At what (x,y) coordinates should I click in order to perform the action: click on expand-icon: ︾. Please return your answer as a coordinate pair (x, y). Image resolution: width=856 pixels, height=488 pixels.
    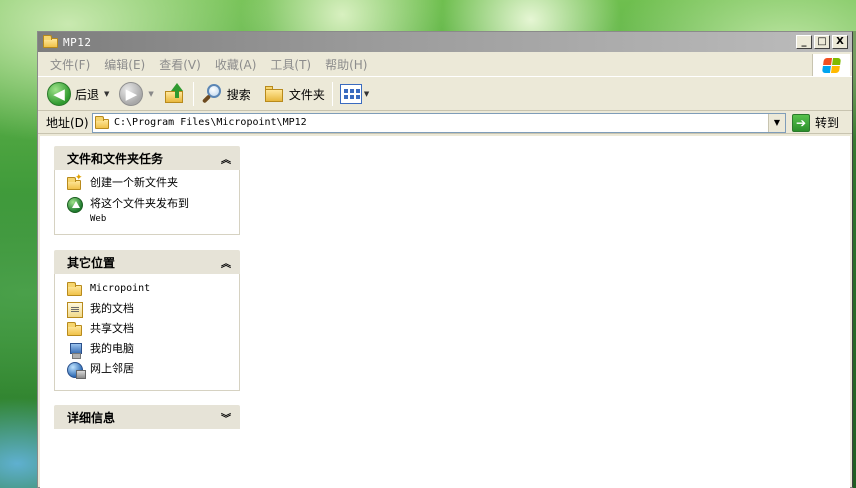
    Looking at the image, I should click on (226, 417).